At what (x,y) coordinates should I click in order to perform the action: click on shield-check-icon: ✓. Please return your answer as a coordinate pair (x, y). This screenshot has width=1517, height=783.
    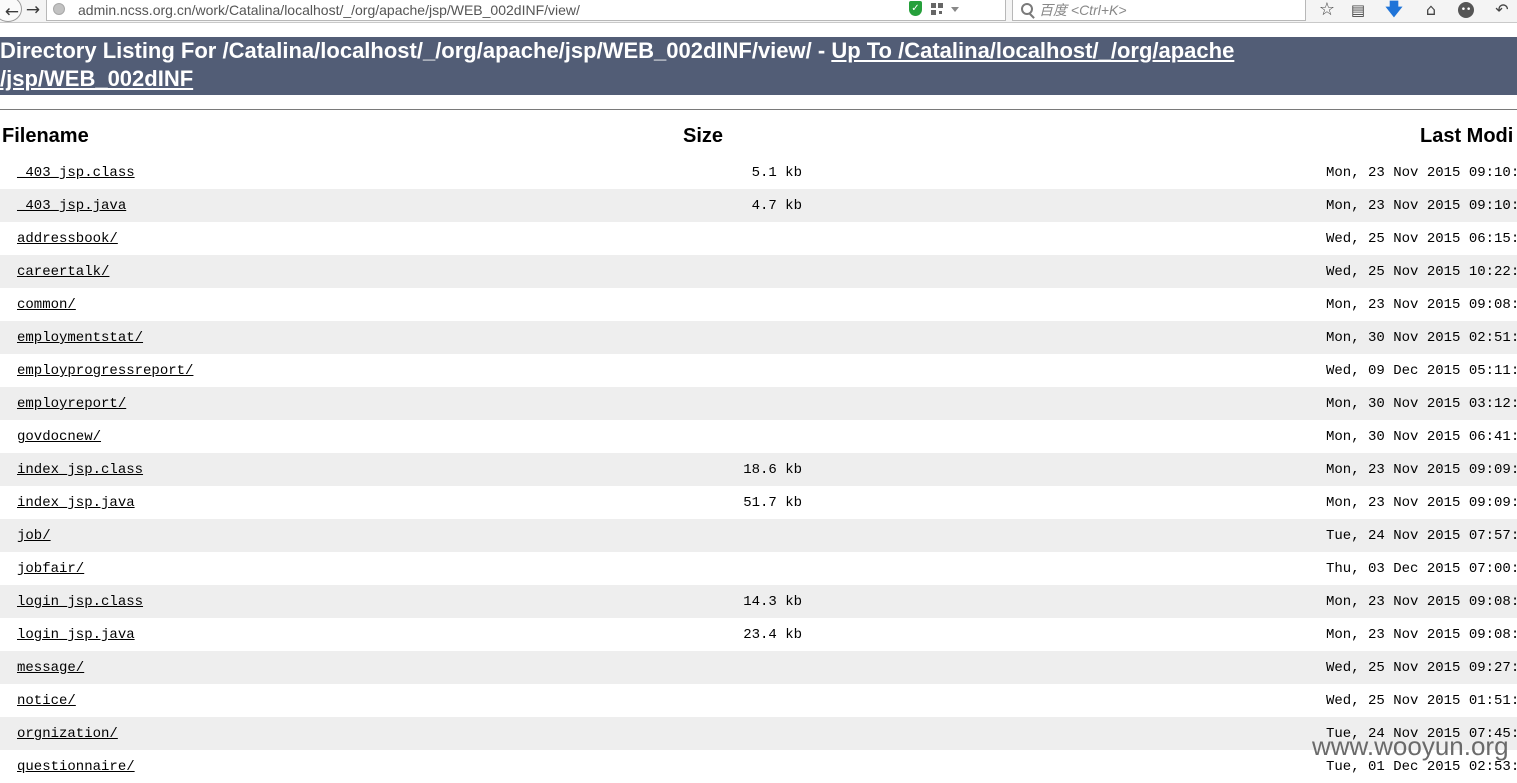
    Looking at the image, I should click on (915, 8).